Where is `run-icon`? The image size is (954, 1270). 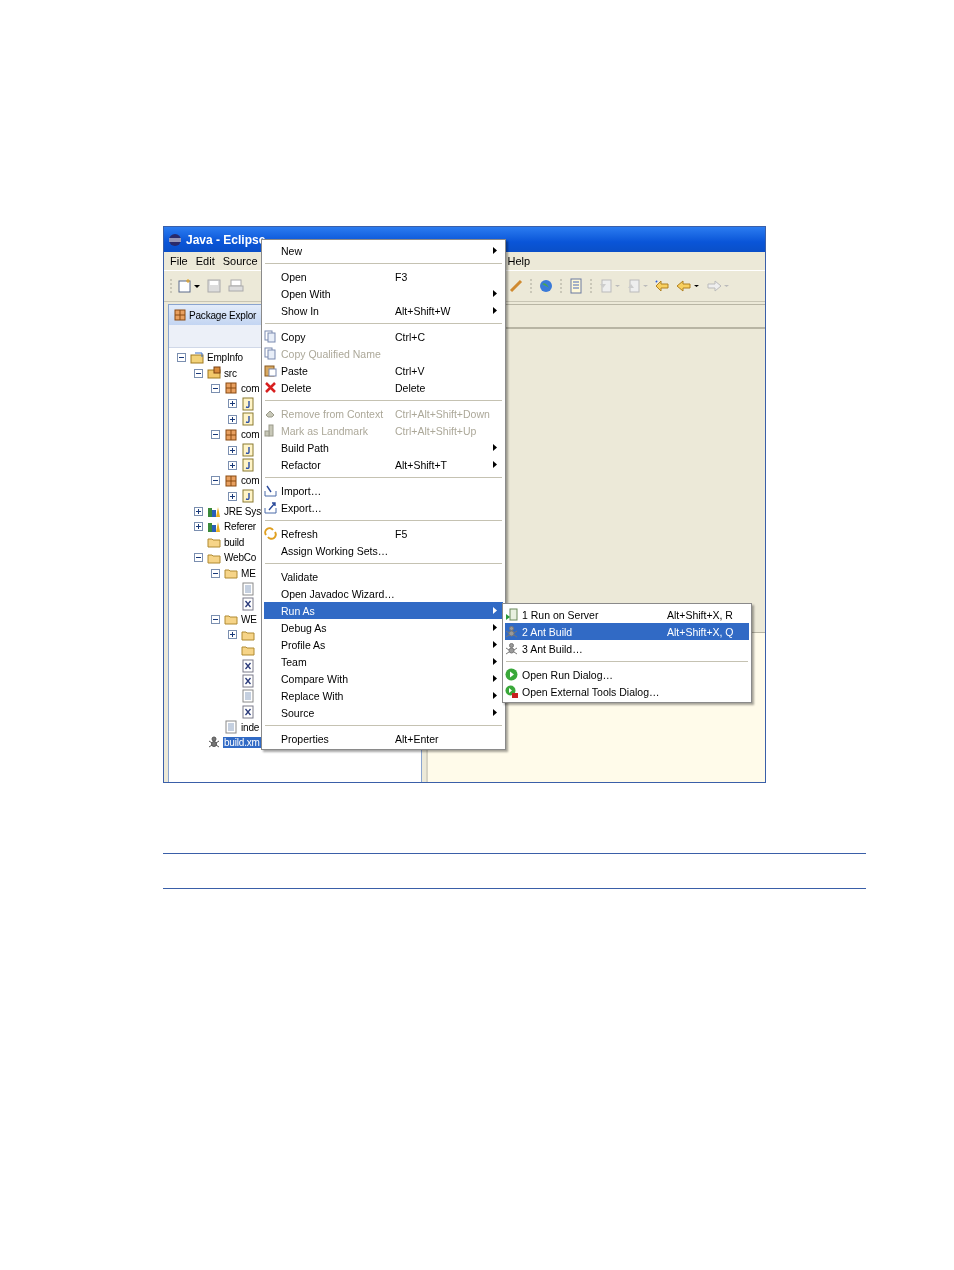 run-icon is located at coordinates (511, 674).